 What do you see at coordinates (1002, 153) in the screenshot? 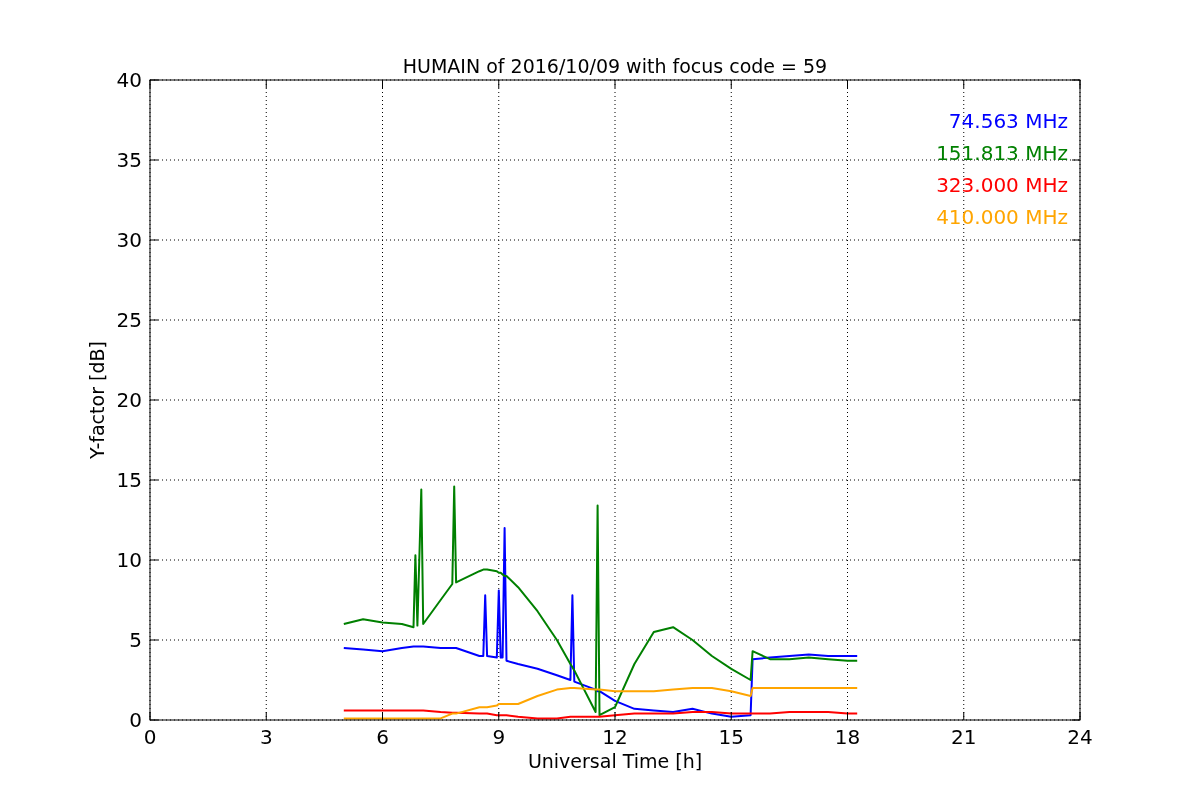
I see `legend-label: 151.813 MHz` at bounding box center [1002, 153].